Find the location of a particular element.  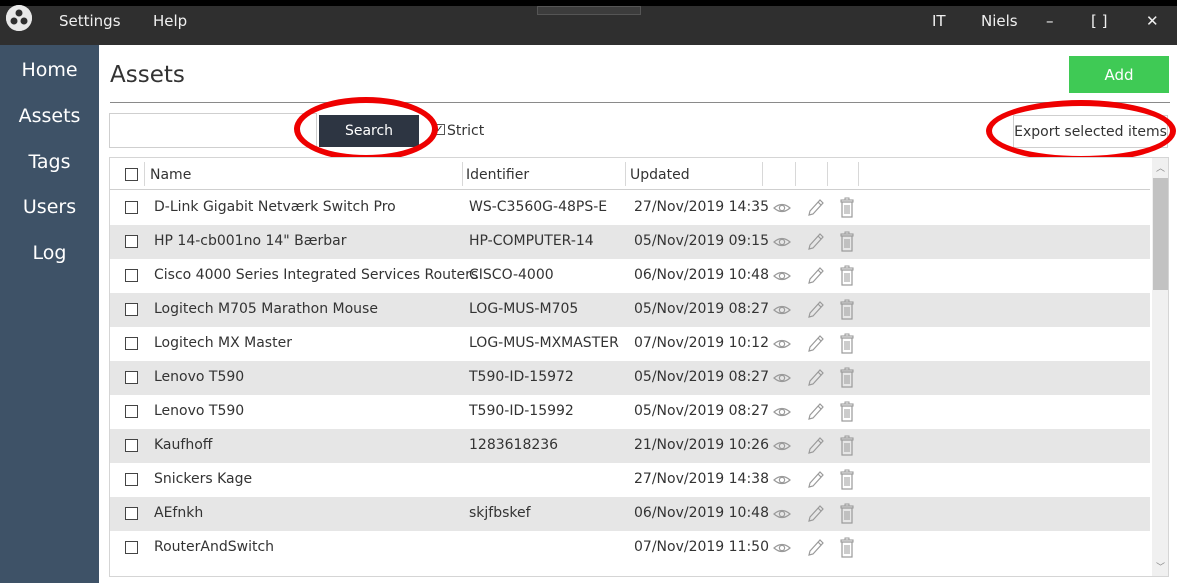

table-row: AEfnkh skjfbskef 06/Nov/2019 10:48 is located at coordinates (630, 514).